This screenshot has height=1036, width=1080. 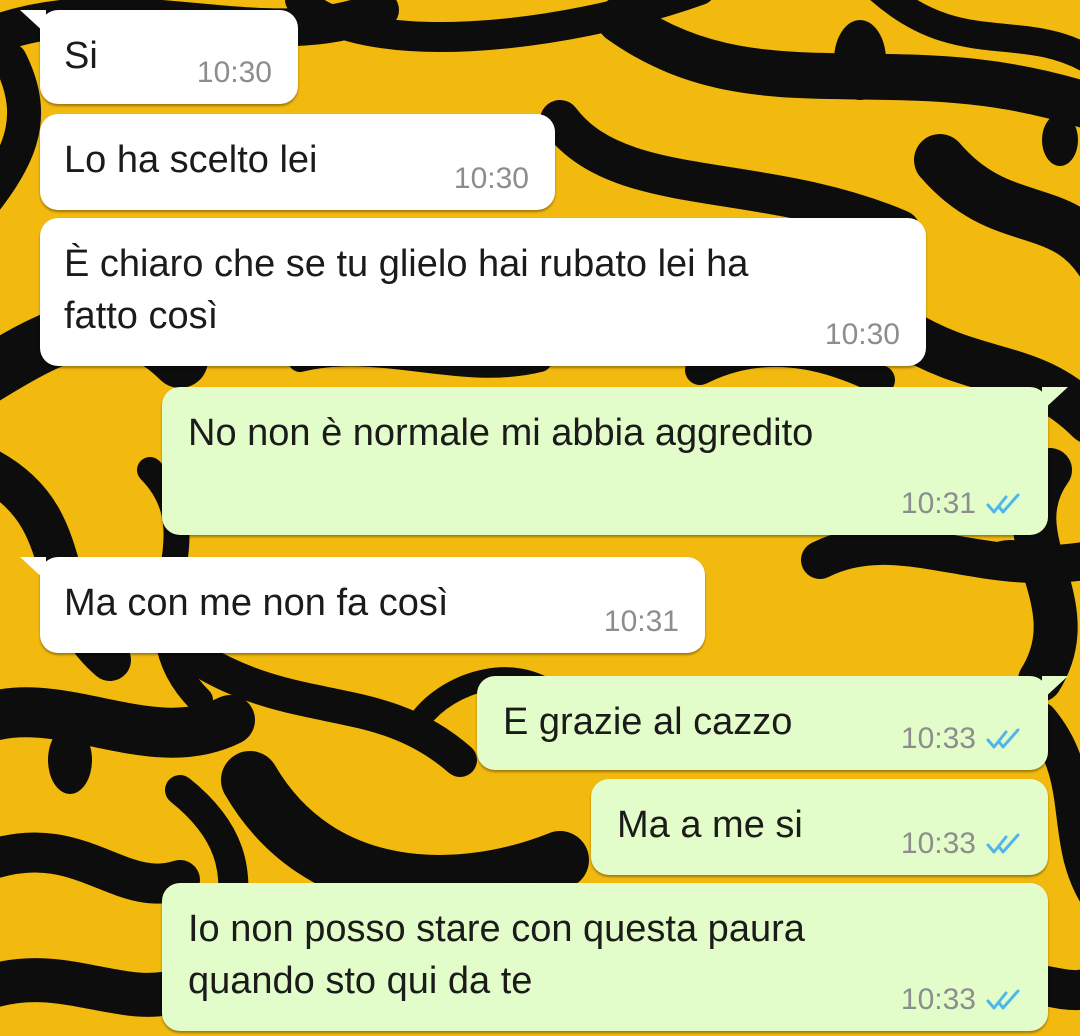 What do you see at coordinates (501, 433) in the screenshot?
I see `message-text: No non è normale mi abbia aggredito` at bounding box center [501, 433].